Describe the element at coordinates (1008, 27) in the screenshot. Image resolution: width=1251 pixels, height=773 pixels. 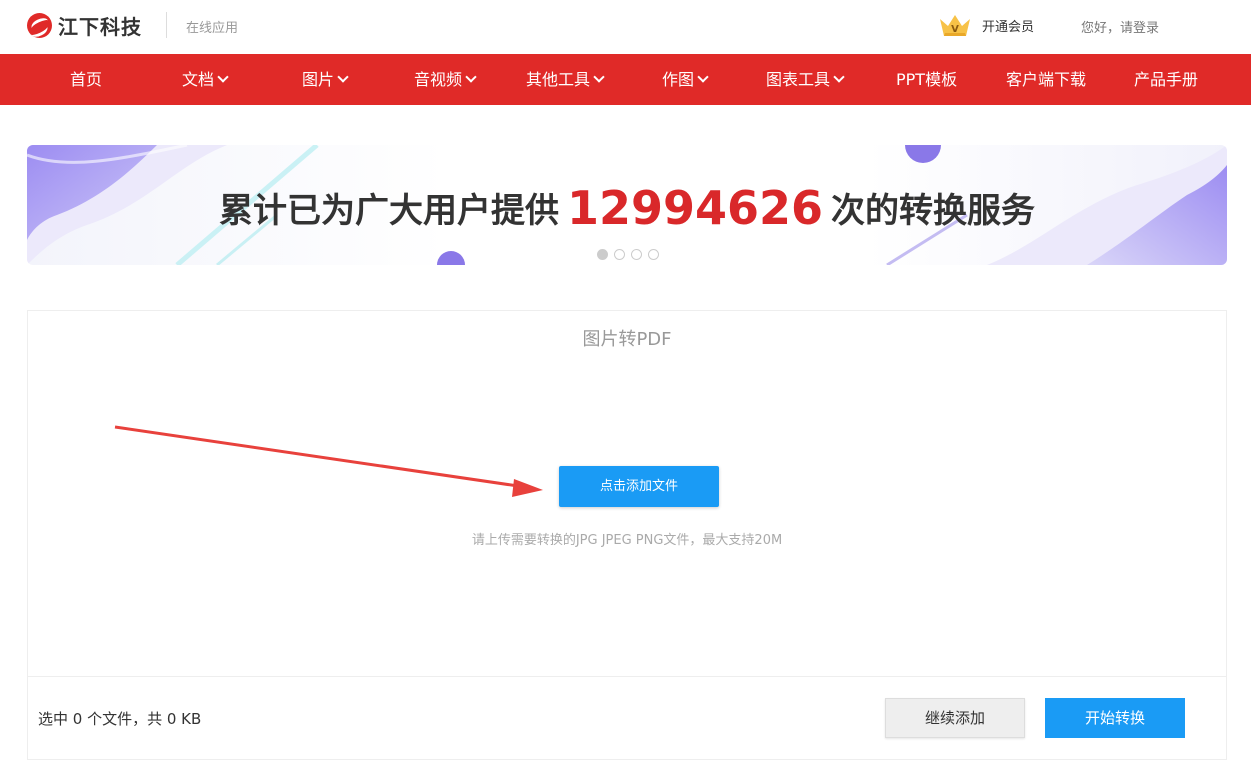
I see `vip-label: 开通会员` at that location.